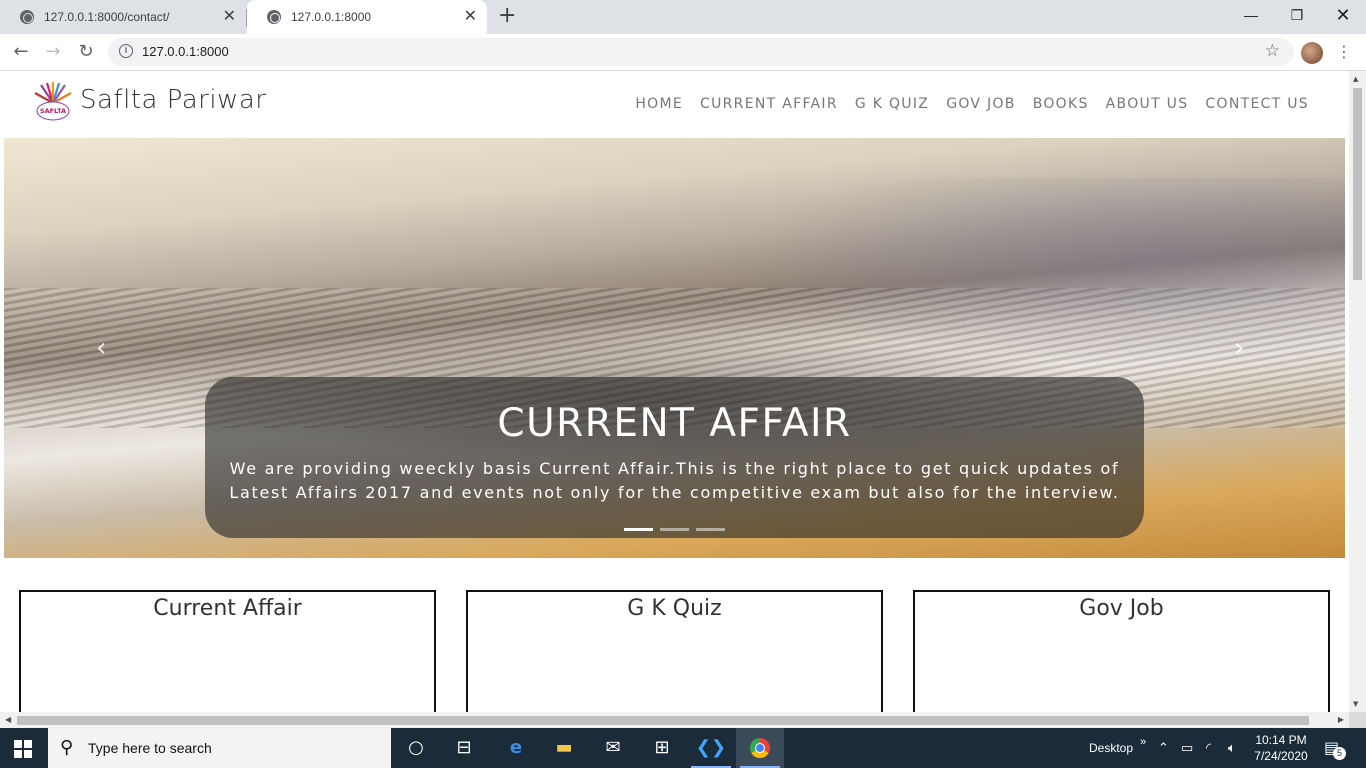 This screenshot has width=1366, height=768. What do you see at coordinates (1187, 748) in the screenshot?
I see `battery-icon: ▭` at bounding box center [1187, 748].